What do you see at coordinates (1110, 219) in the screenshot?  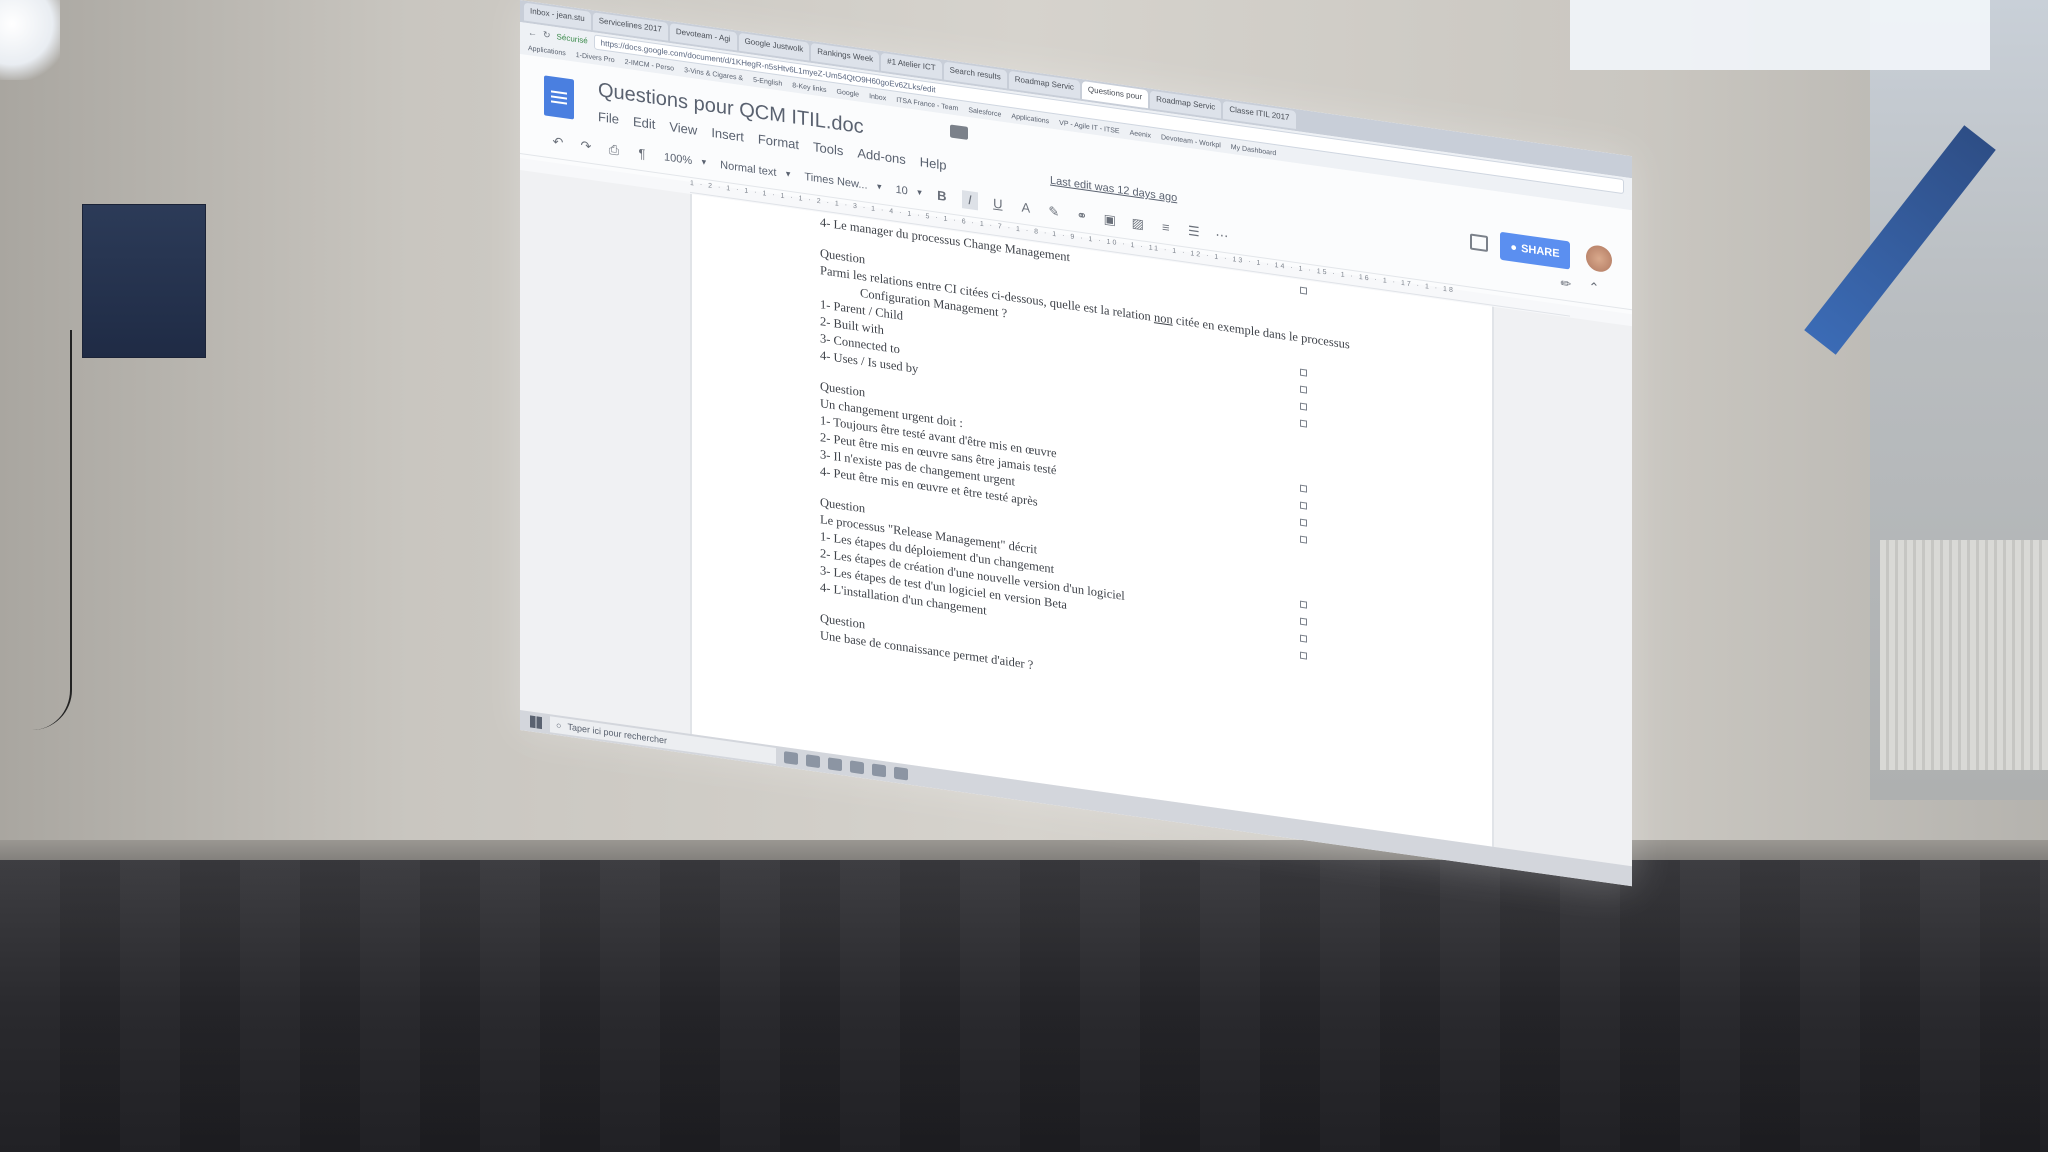 I see `comment-add-icon: ▣` at bounding box center [1110, 219].